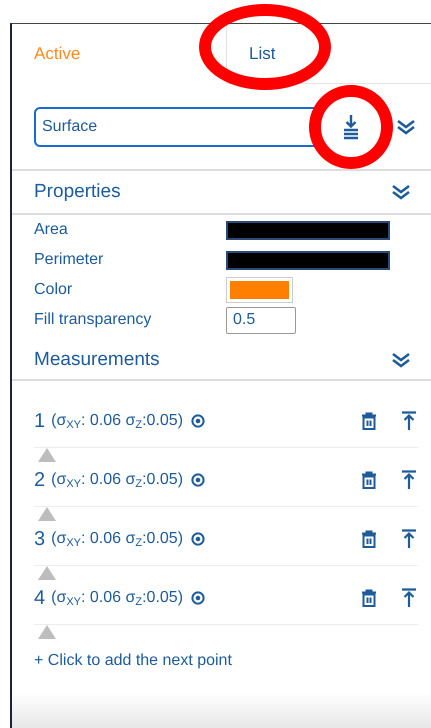 This screenshot has width=431, height=728. What do you see at coordinates (351, 127) in the screenshot?
I see `download-icon` at bounding box center [351, 127].